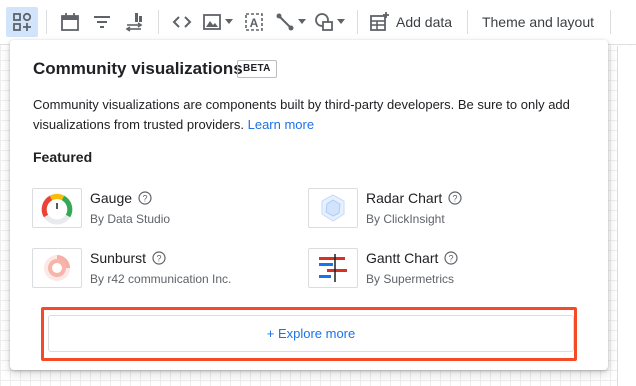 The image size is (636, 386). Describe the element at coordinates (333, 208) in the screenshot. I see `radar-chart-thumbnail` at that location.